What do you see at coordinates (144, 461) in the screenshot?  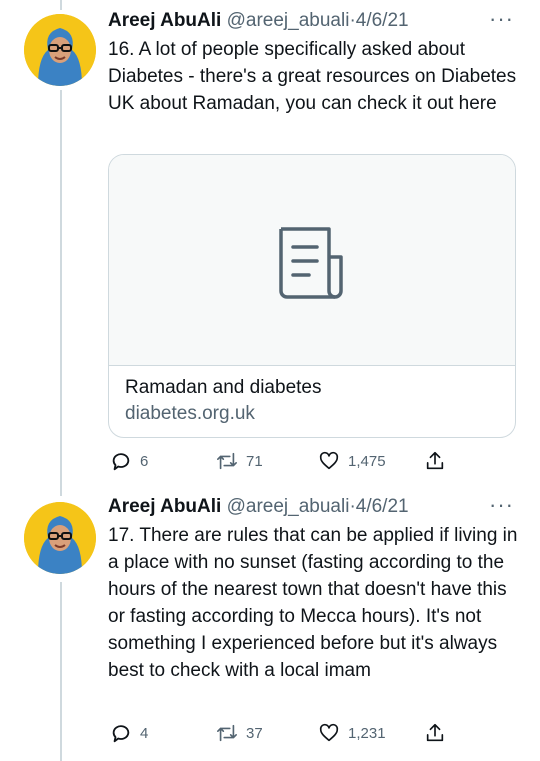 I see `reply-count: 6` at bounding box center [144, 461].